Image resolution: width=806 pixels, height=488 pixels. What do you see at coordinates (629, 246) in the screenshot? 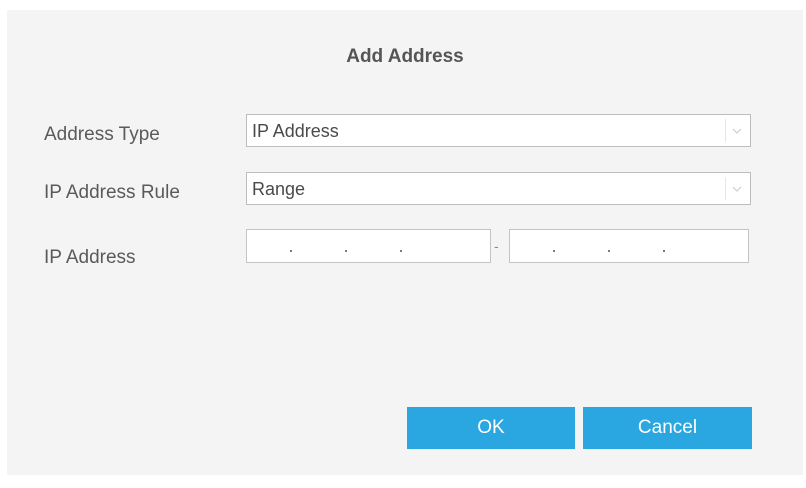
I see `ip-range-end-input` at bounding box center [629, 246].